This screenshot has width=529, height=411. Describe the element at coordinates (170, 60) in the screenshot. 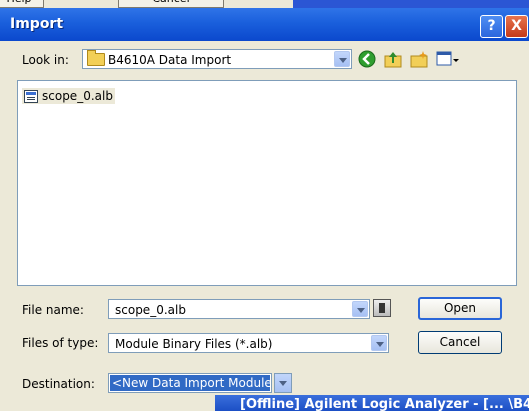

I see `look-in-value: B4610A Data Import` at that location.